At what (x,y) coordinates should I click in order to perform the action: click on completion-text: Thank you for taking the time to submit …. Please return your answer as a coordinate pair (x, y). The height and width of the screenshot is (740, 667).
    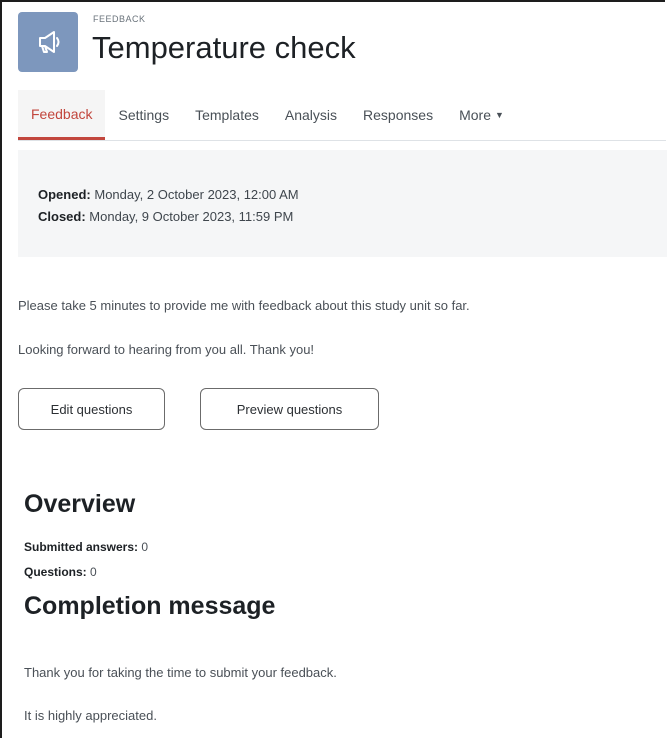
    Looking at the image, I should click on (180, 672).